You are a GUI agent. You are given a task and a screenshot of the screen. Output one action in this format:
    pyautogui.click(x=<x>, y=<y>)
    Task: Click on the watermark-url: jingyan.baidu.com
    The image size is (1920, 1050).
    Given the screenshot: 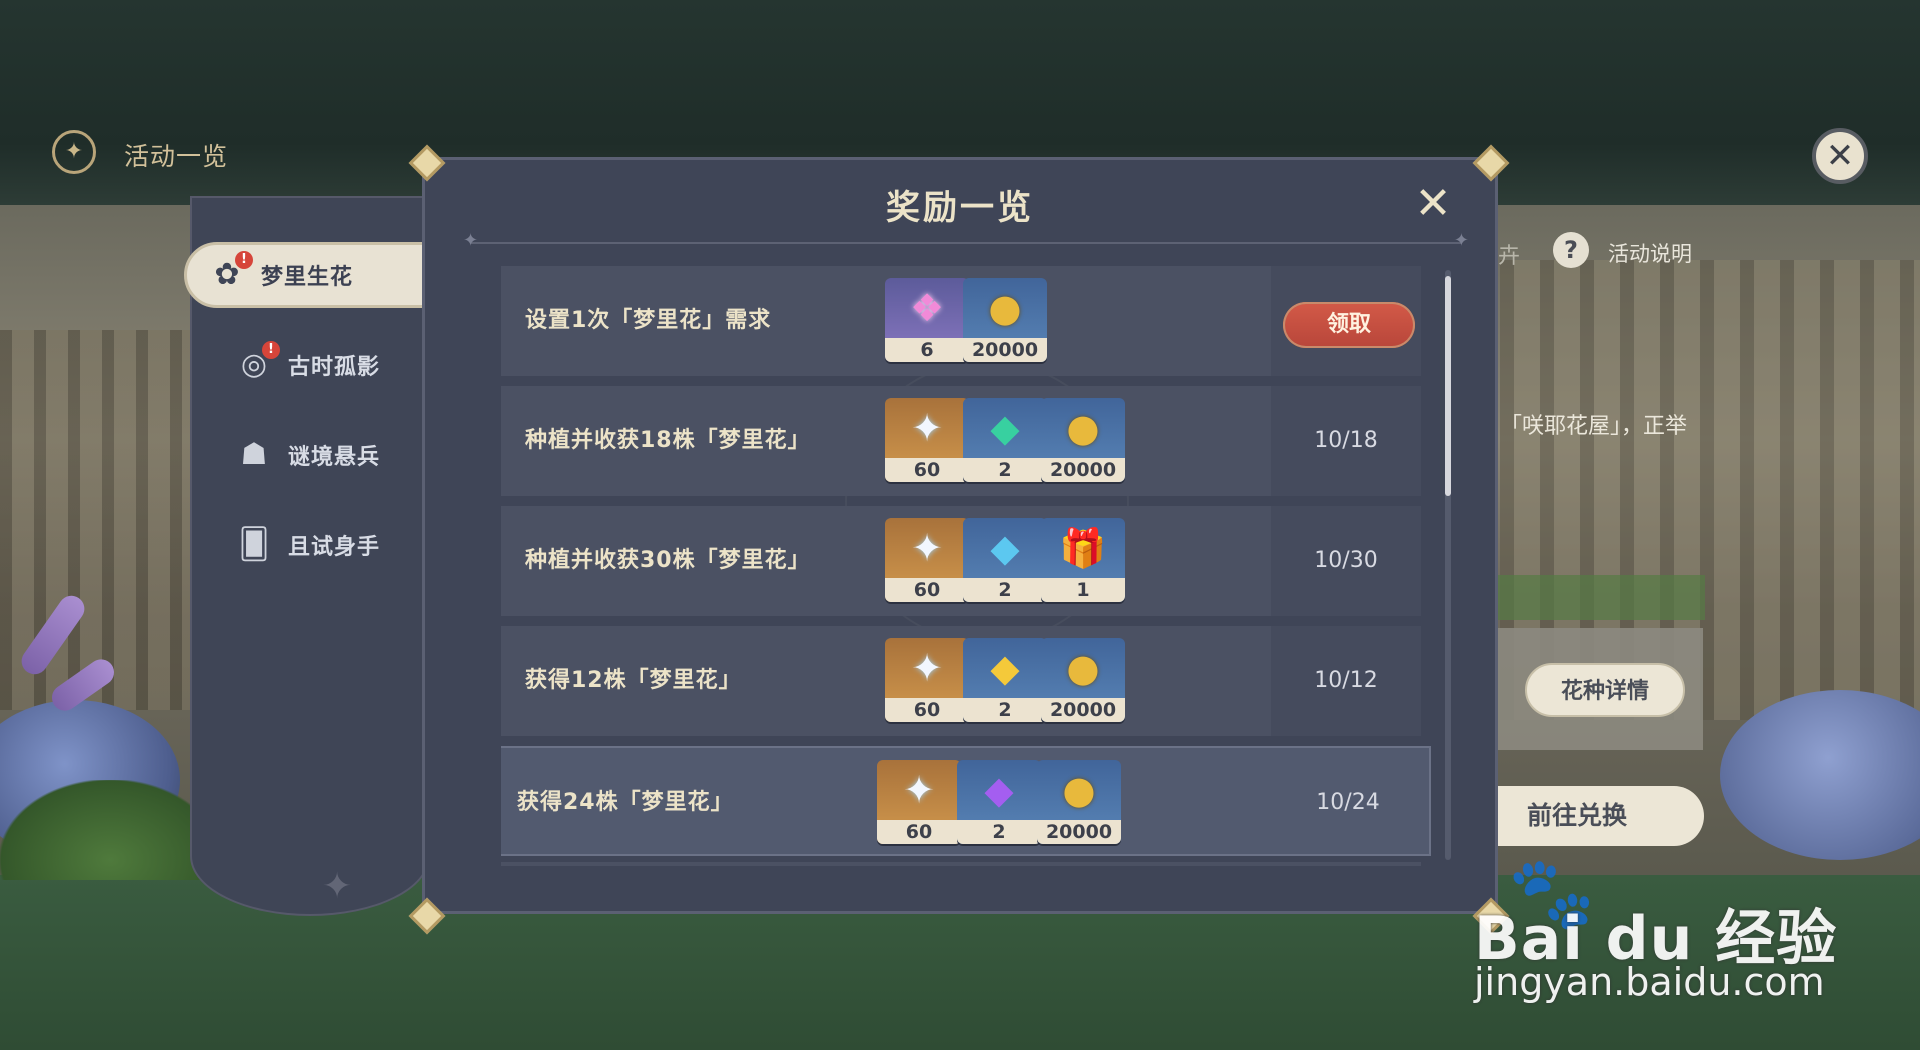 What is the action you would take?
    pyautogui.click(x=1649, y=982)
    